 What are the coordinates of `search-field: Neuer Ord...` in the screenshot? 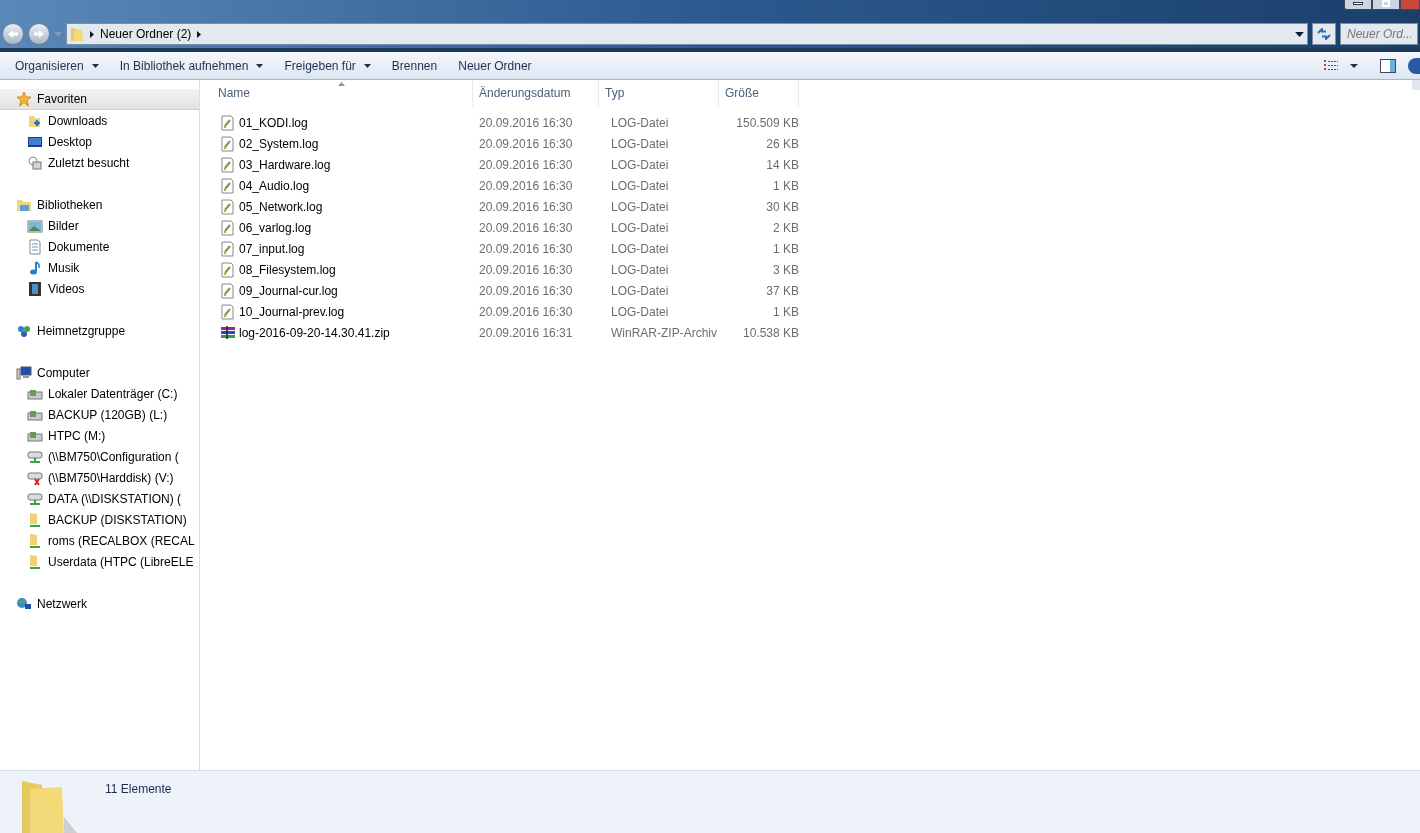 It's located at (1379, 34).